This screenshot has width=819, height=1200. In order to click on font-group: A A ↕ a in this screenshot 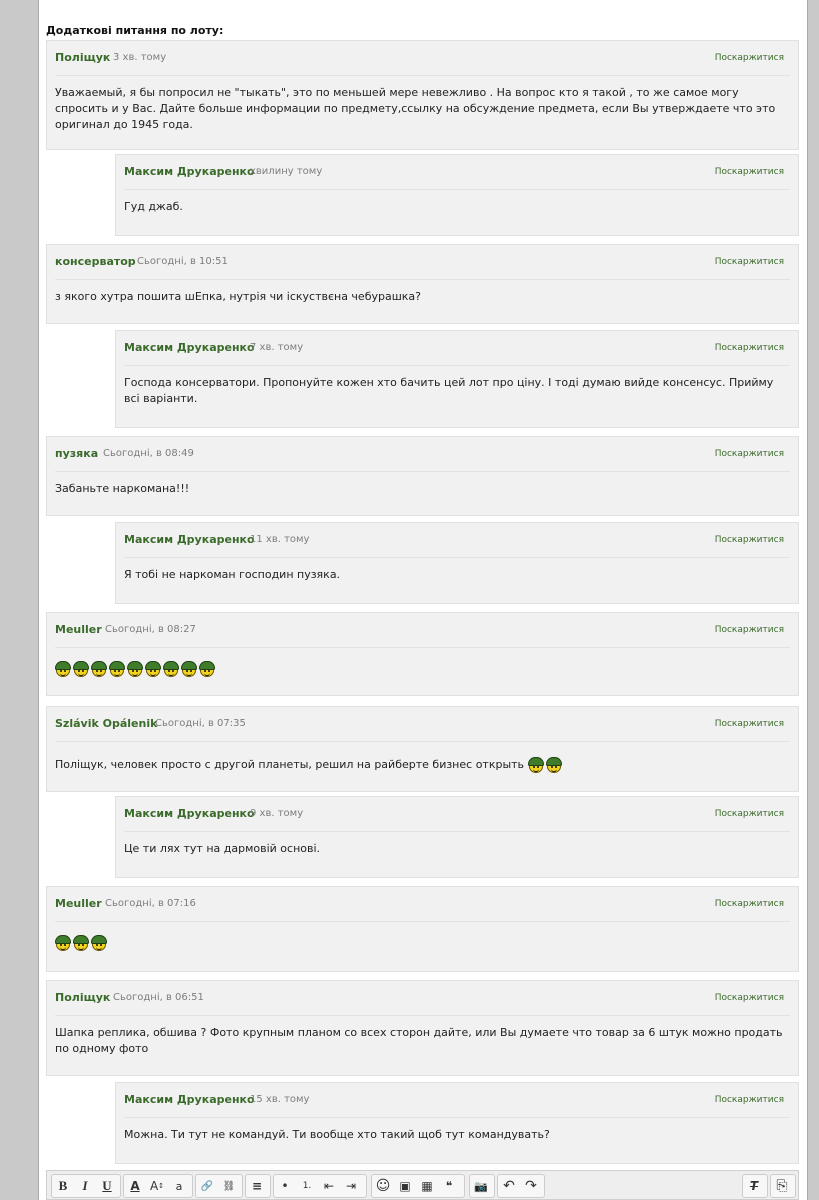, I will do `click(158, 1186)`.